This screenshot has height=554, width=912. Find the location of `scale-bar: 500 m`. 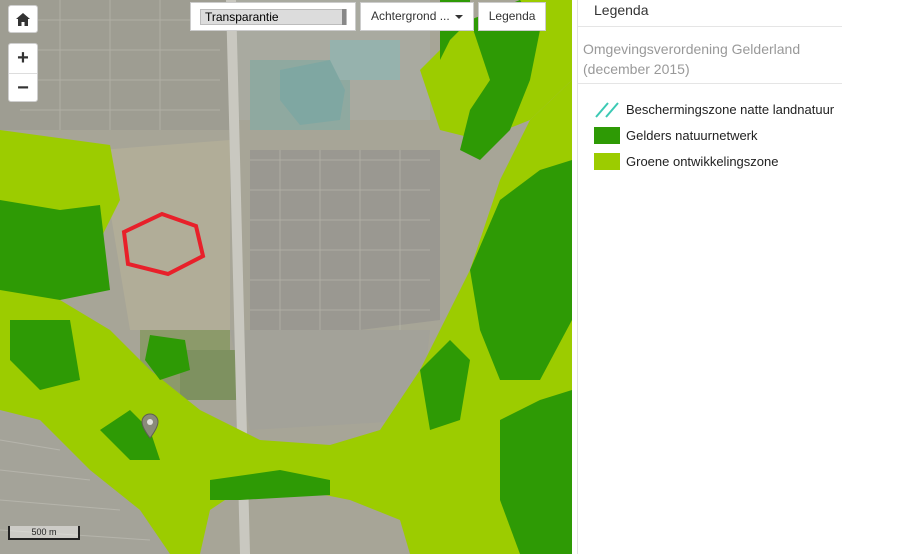

scale-bar: 500 m is located at coordinates (44, 533).